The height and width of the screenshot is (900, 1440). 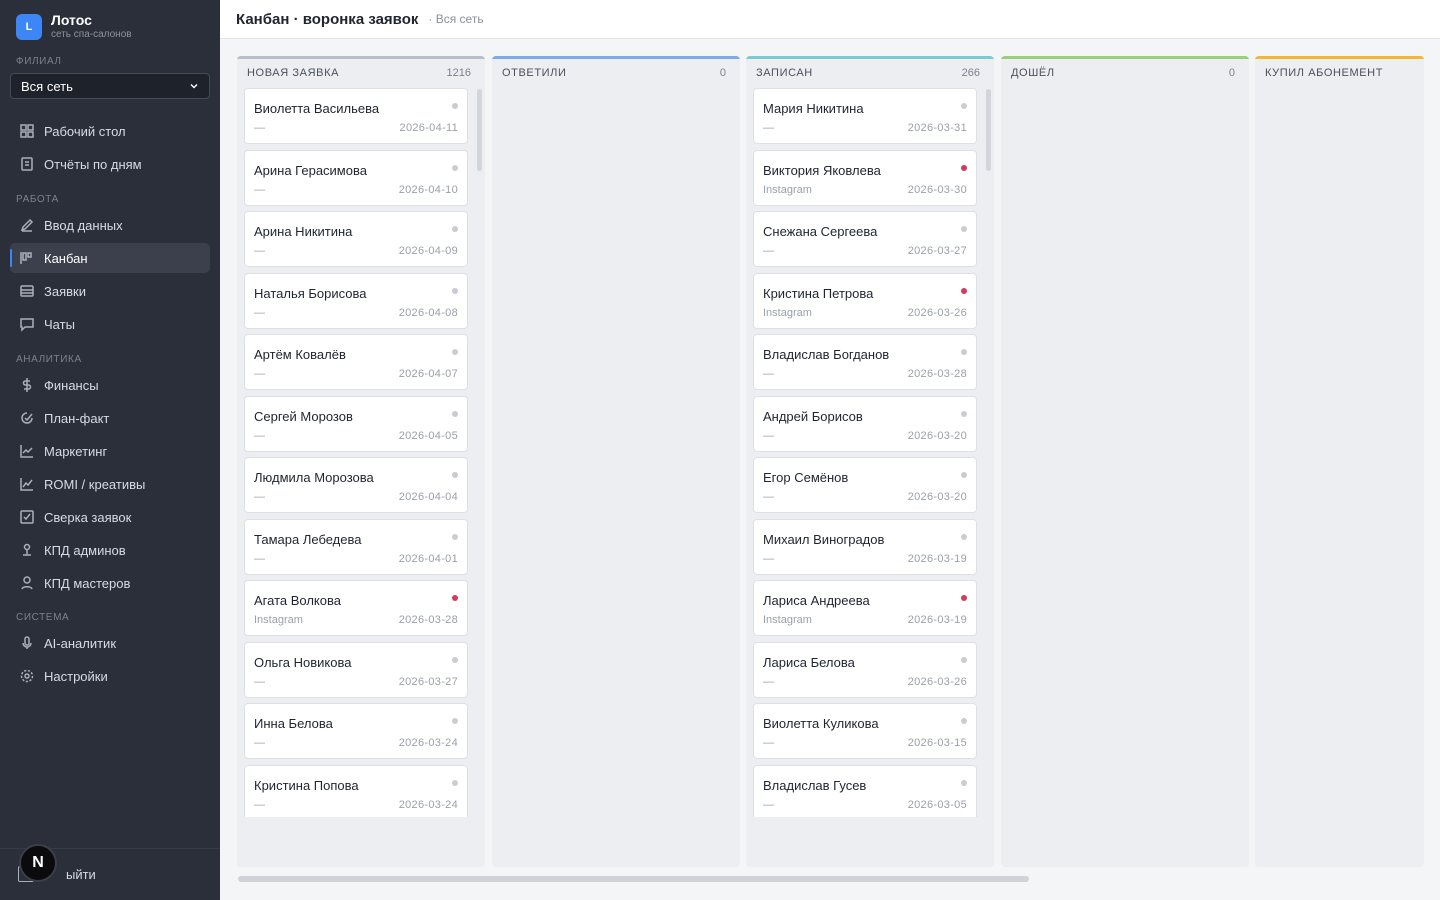 I want to click on sidebar-item-system-2: Настройки, so click(x=110, y=676).